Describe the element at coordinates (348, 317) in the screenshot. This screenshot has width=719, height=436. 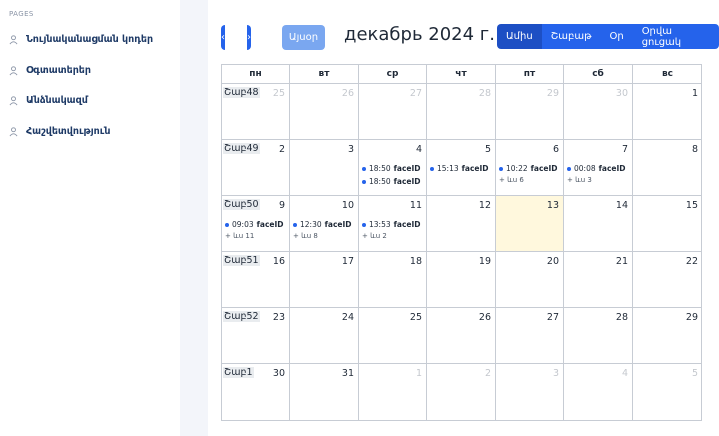
I see `day-number: 24` at that location.